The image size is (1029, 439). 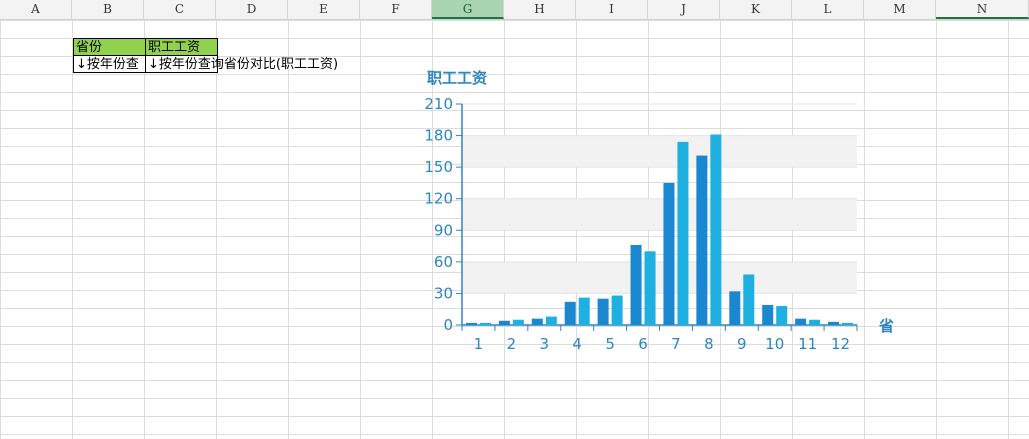 I want to click on x-tick-label: 6, so click(x=643, y=344).